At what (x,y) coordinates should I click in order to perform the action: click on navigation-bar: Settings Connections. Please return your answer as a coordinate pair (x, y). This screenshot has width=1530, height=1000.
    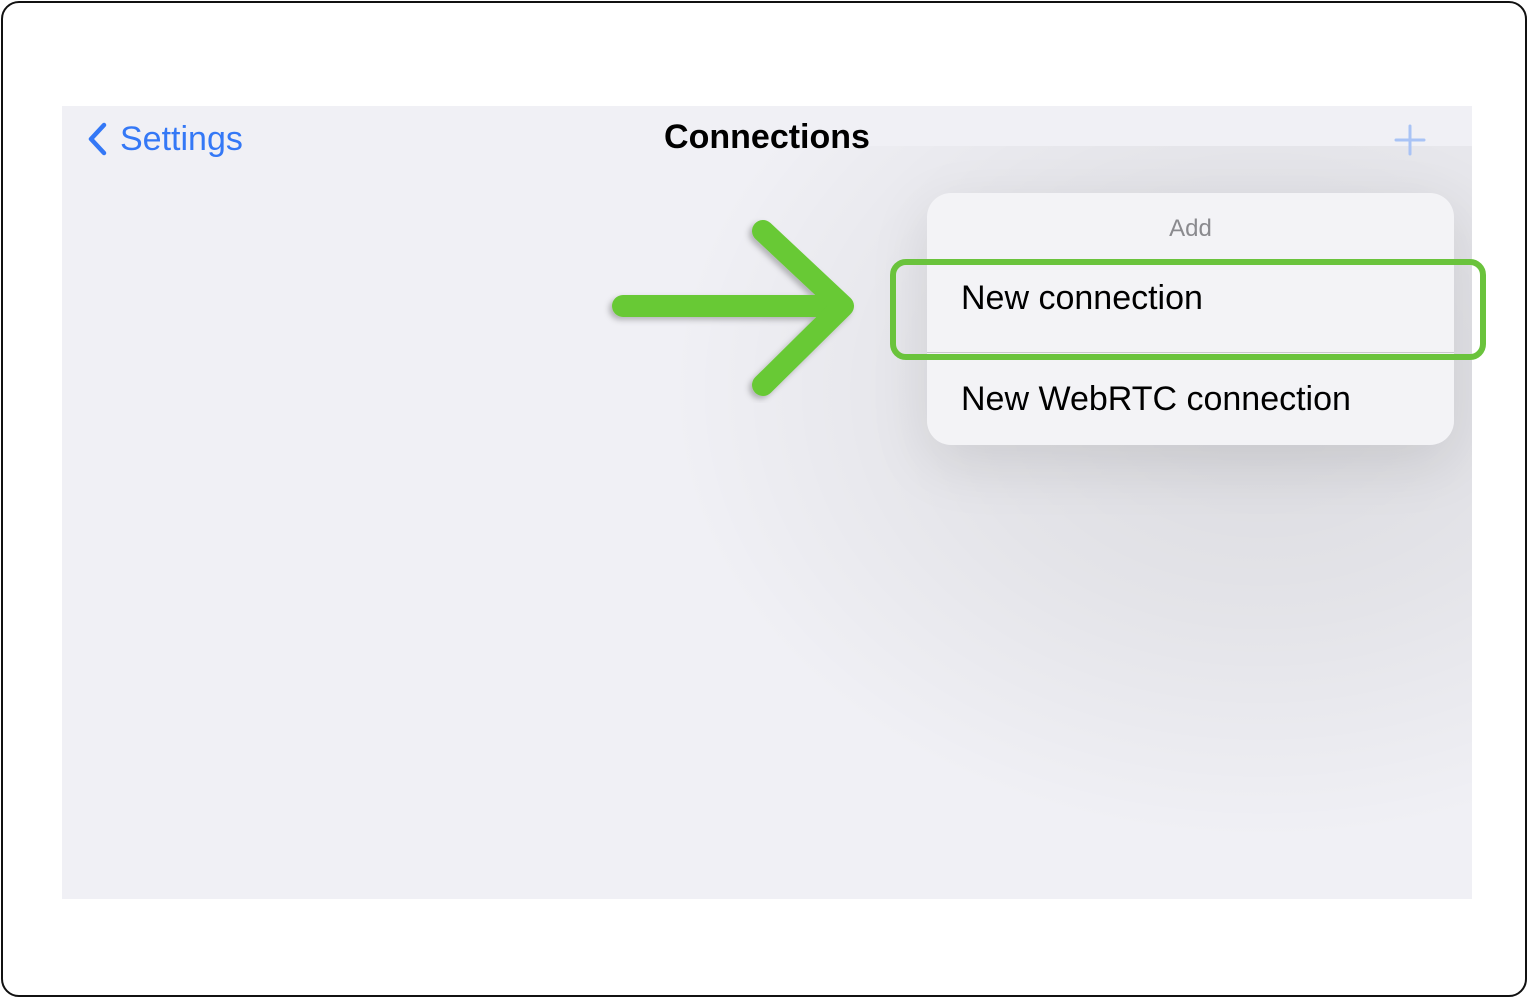
    Looking at the image, I should click on (767, 139).